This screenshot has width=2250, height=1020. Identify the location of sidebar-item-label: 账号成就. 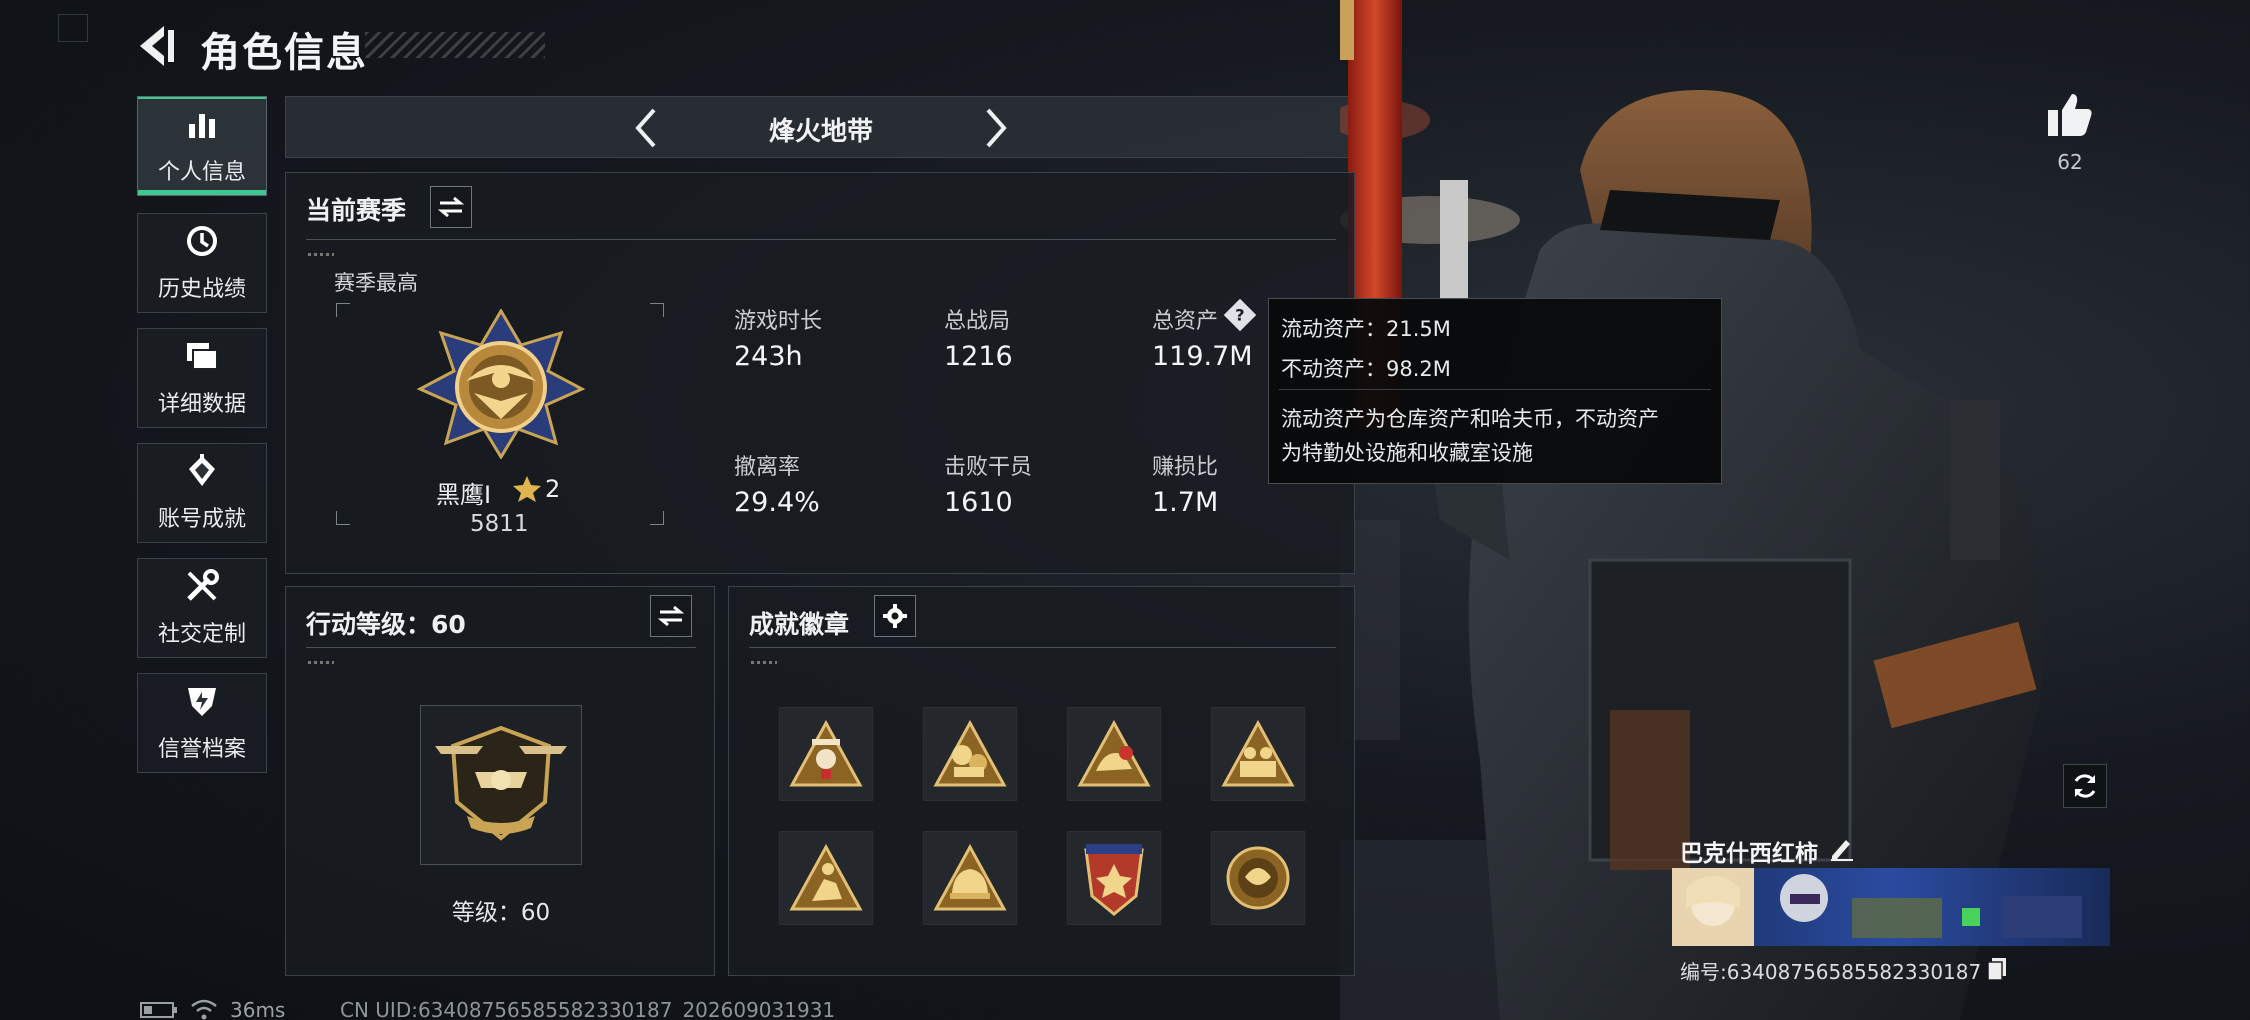
(201, 519).